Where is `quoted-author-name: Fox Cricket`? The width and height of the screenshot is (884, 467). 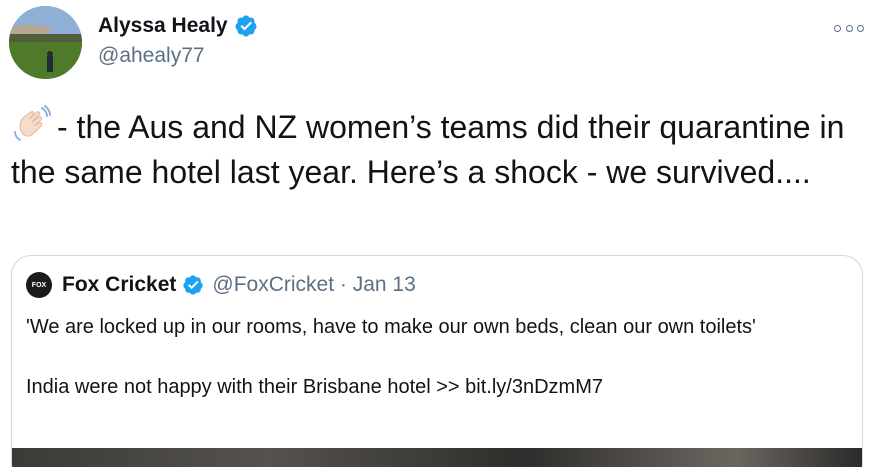
quoted-author-name: Fox Cricket is located at coordinates (119, 285).